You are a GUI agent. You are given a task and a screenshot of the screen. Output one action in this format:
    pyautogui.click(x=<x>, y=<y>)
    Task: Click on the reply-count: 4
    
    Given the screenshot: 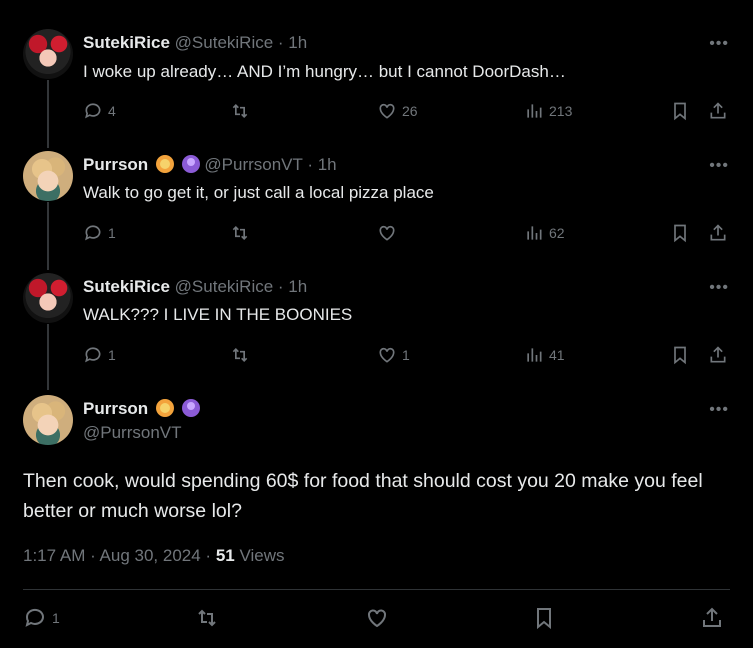 What is the action you would take?
    pyautogui.click(x=112, y=111)
    